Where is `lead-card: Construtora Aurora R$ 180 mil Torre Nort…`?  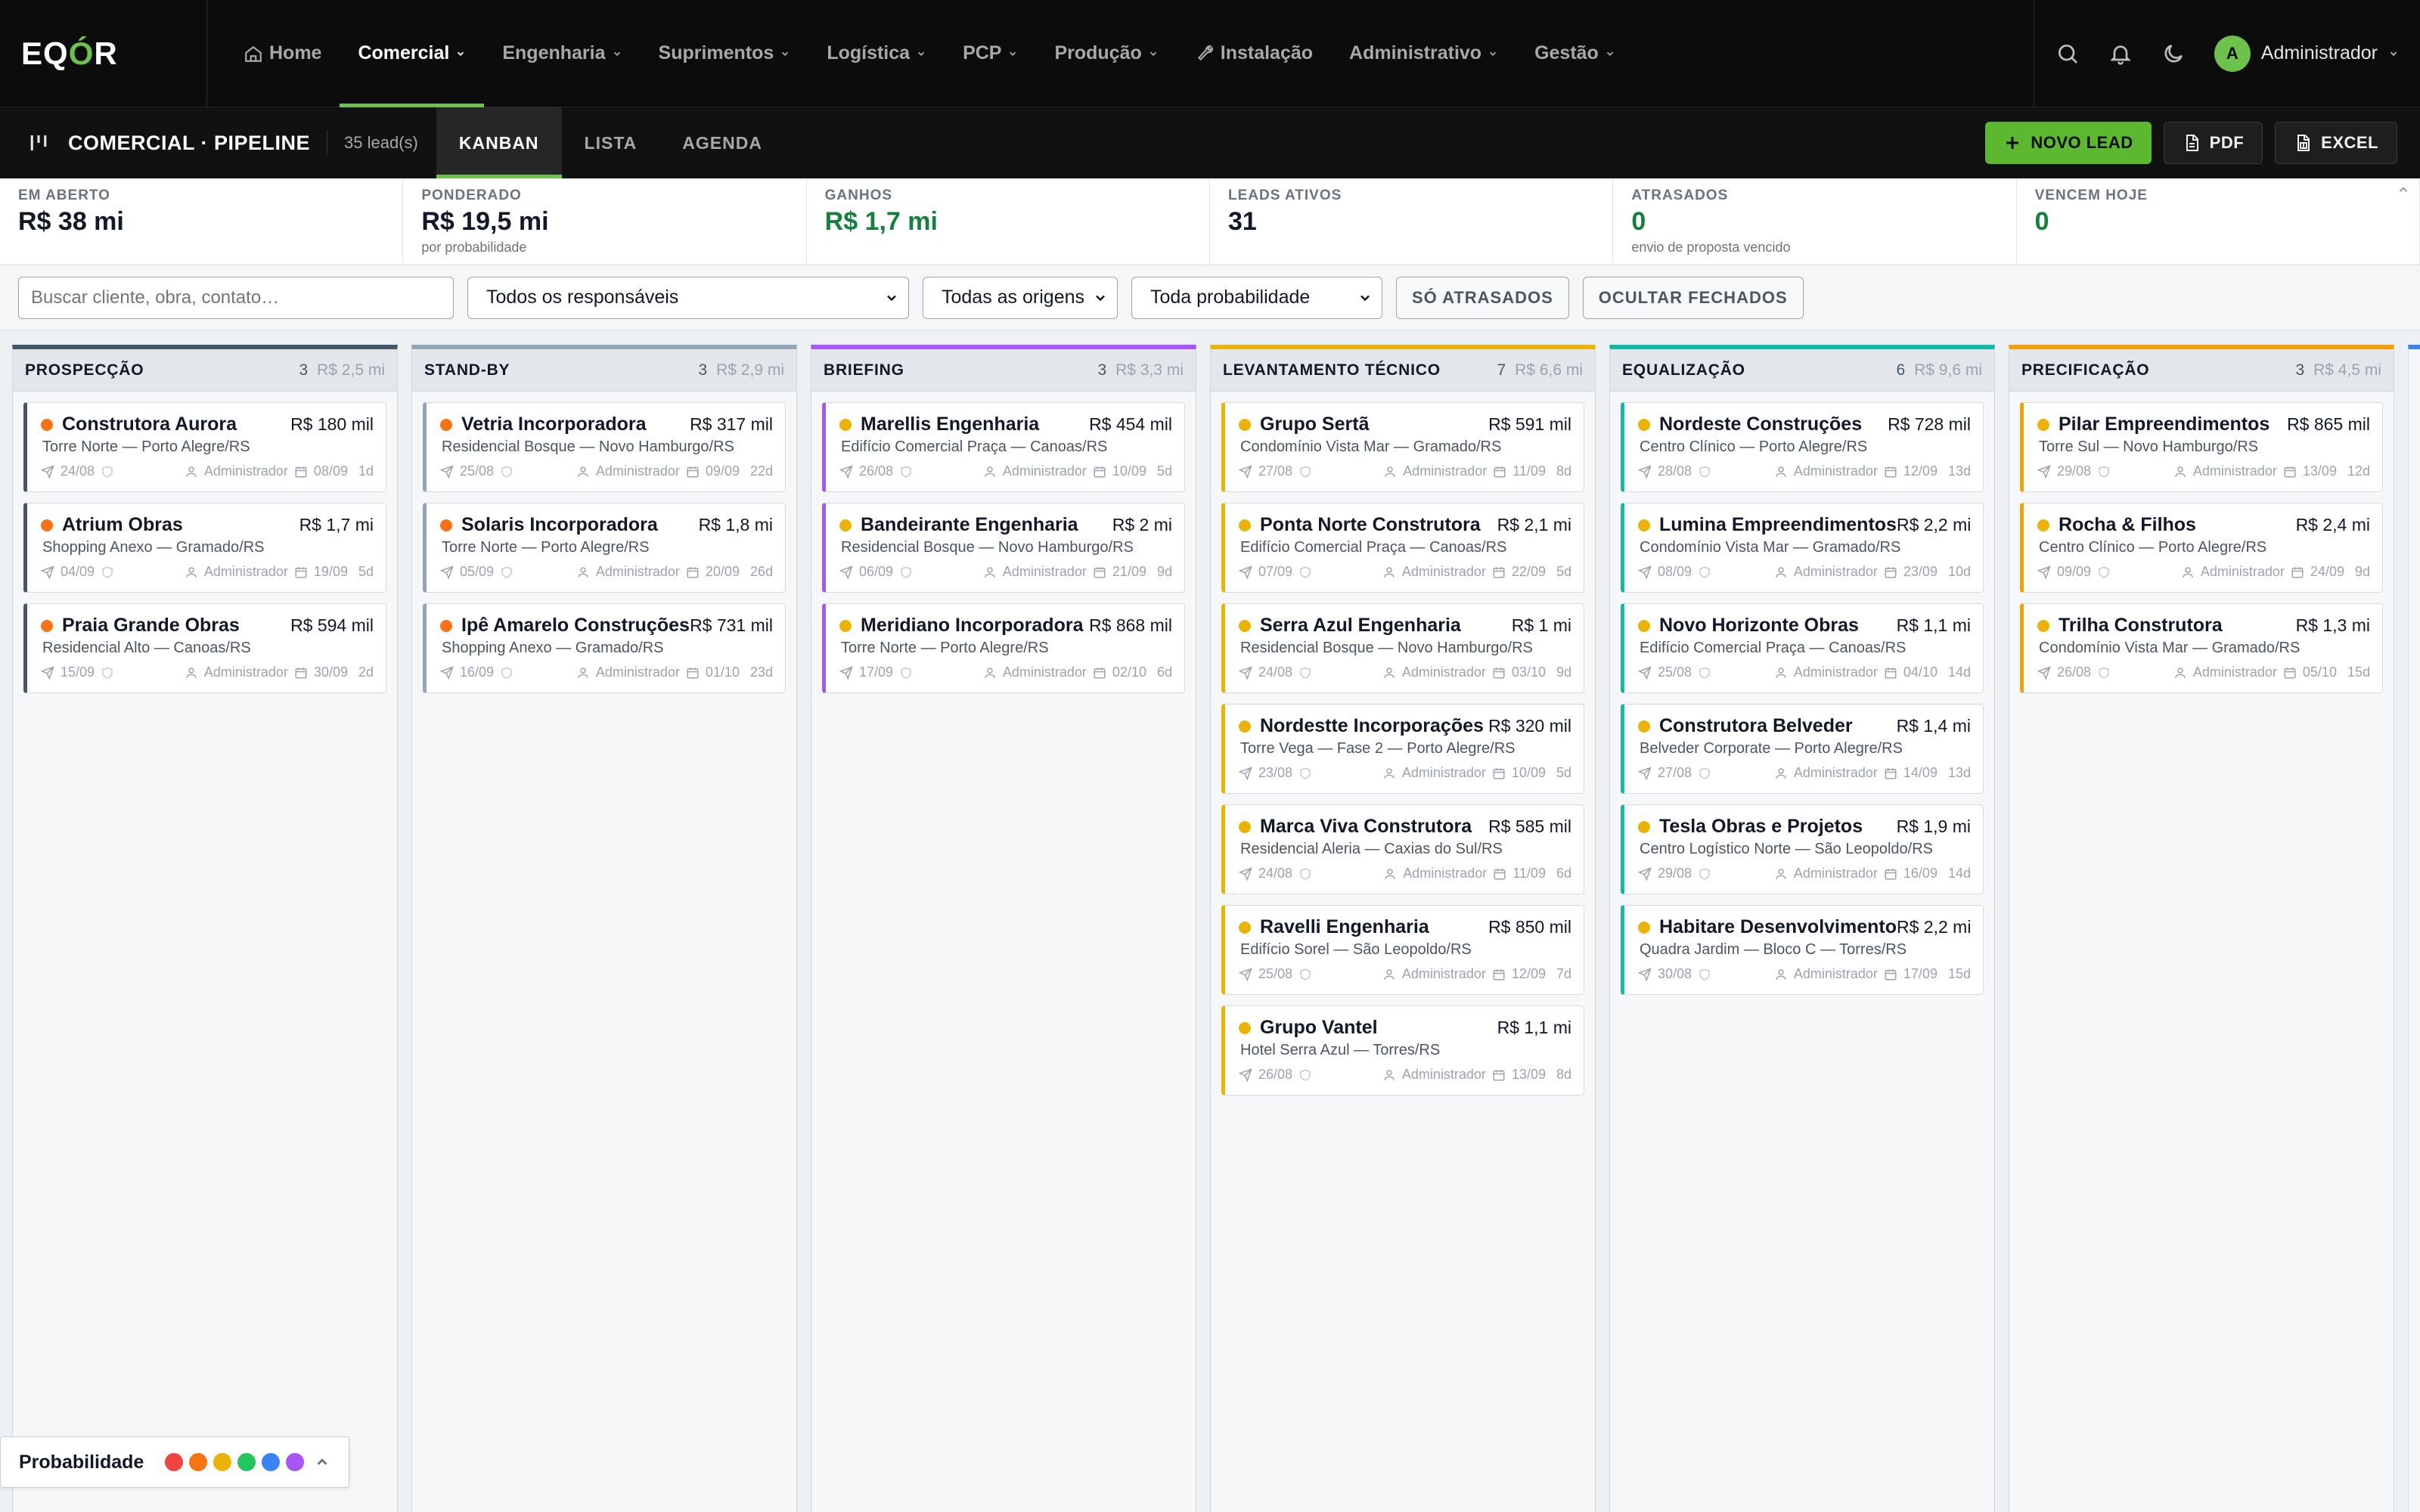 lead-card: Construtora Aurora R$ 180 mil Torre Nort… is located at coordinates (204, 447).